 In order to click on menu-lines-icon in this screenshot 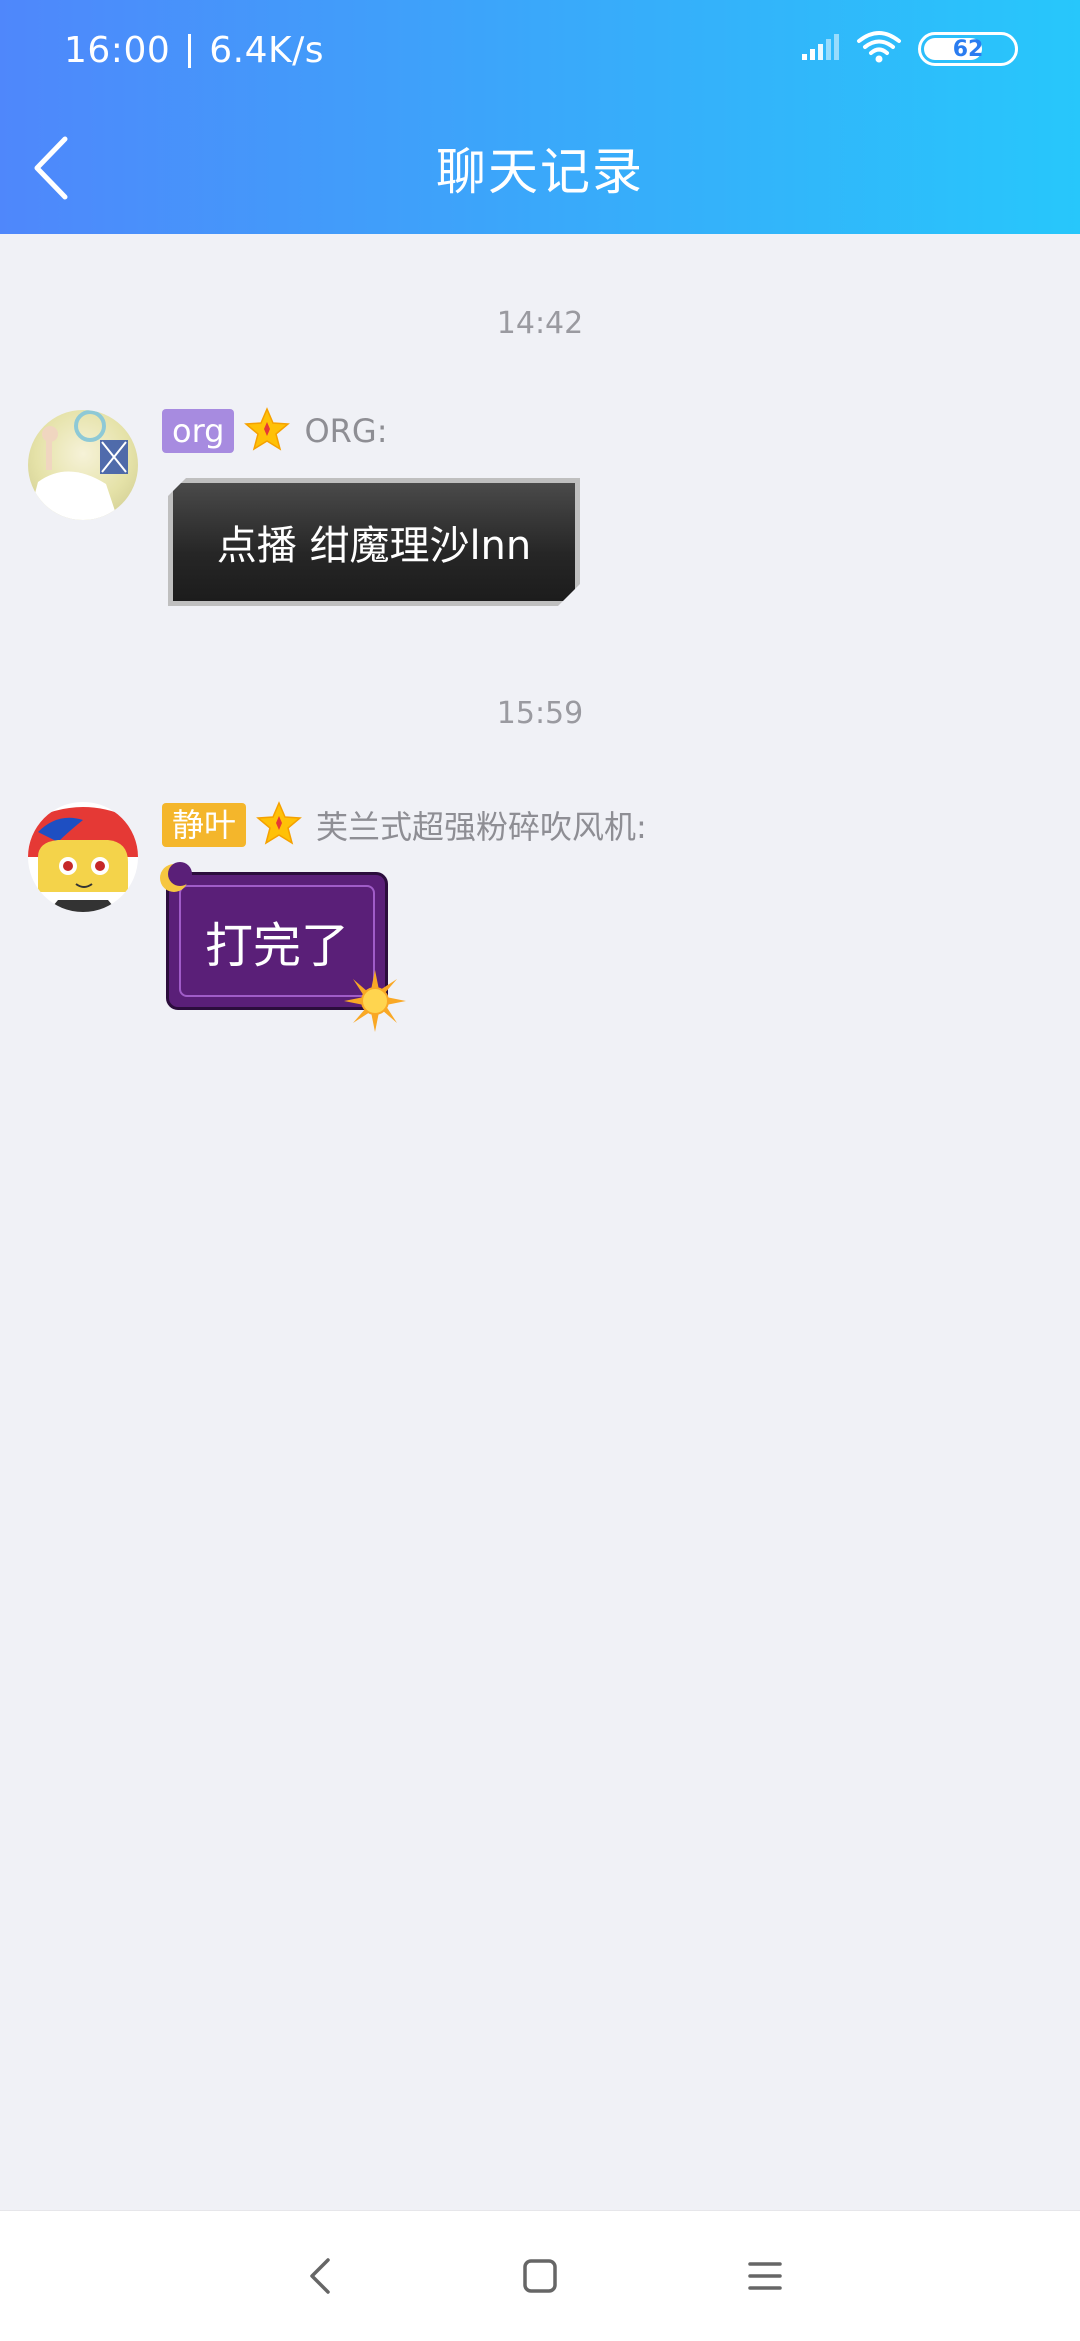, I will do `click(765, 2276)`.